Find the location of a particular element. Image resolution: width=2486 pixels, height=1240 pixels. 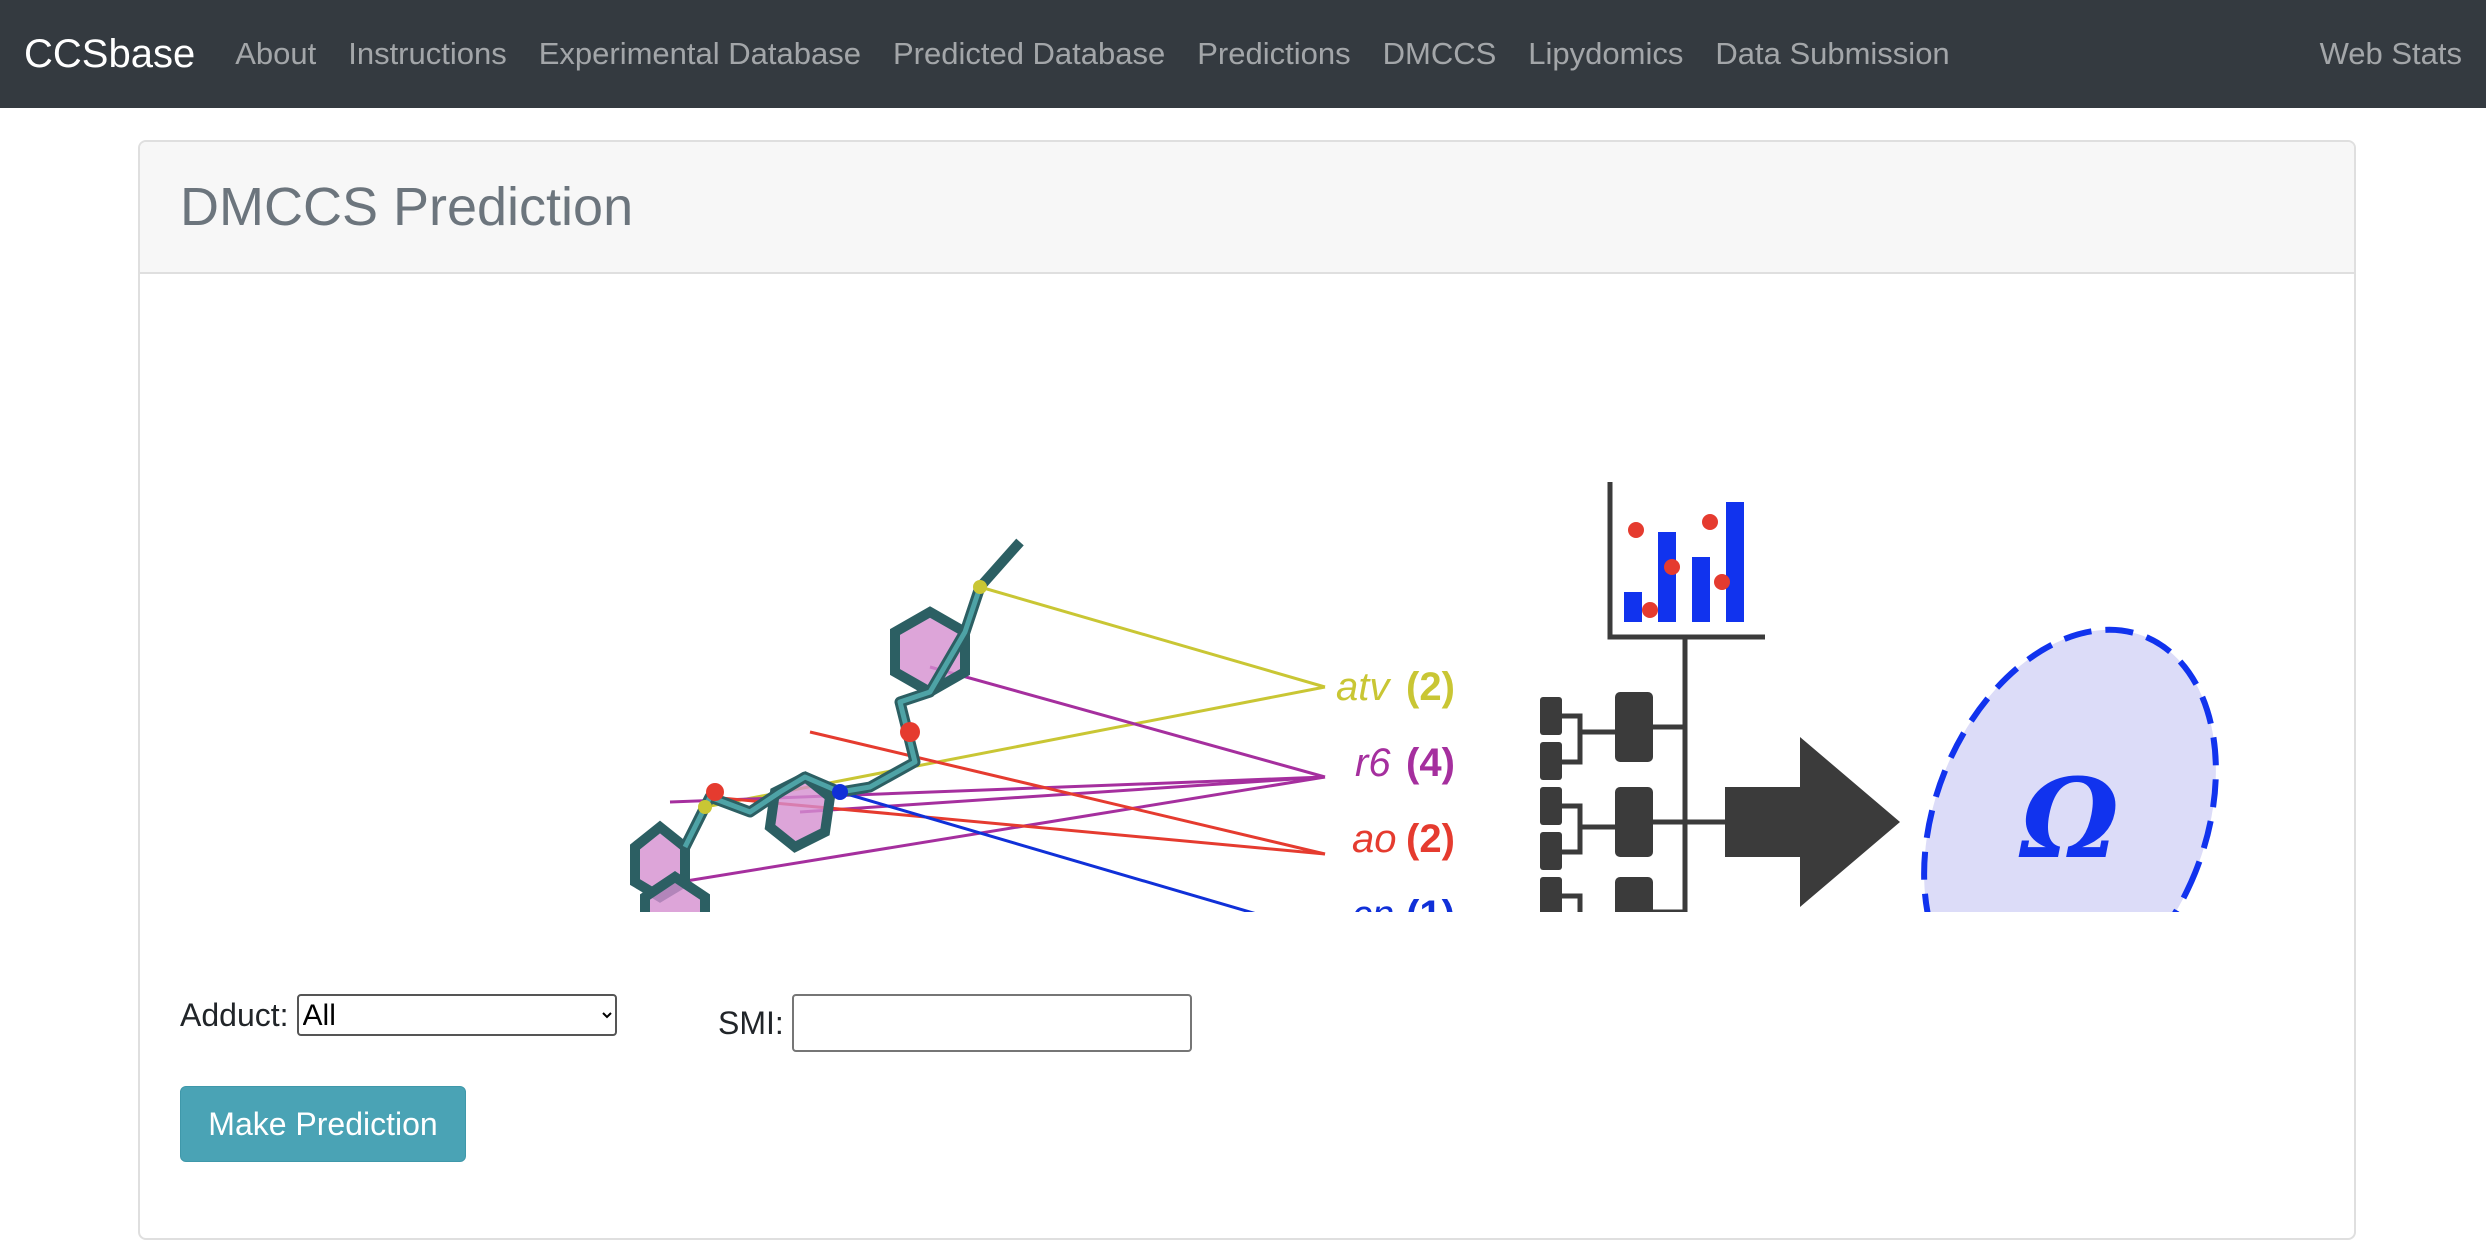

nav-link-lipydomics: Lipydomics is located at coordinates (1605, 54).